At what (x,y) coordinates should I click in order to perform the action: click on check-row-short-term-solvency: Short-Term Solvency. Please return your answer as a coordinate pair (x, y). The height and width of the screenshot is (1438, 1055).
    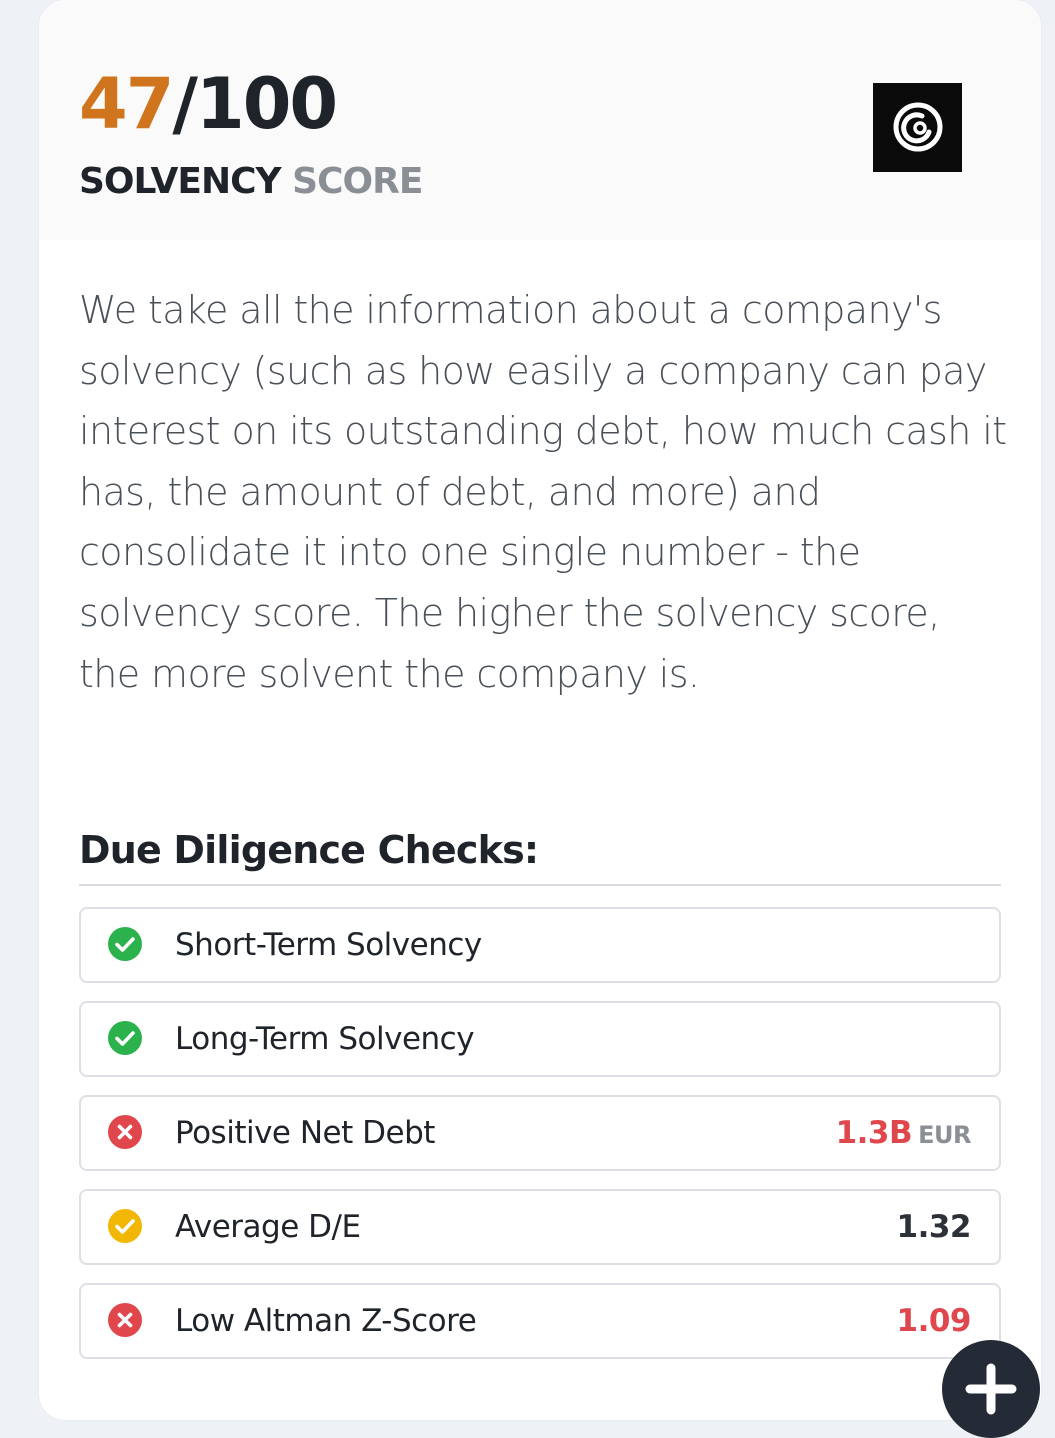
    Looking at the image, I should click on (540, 945).